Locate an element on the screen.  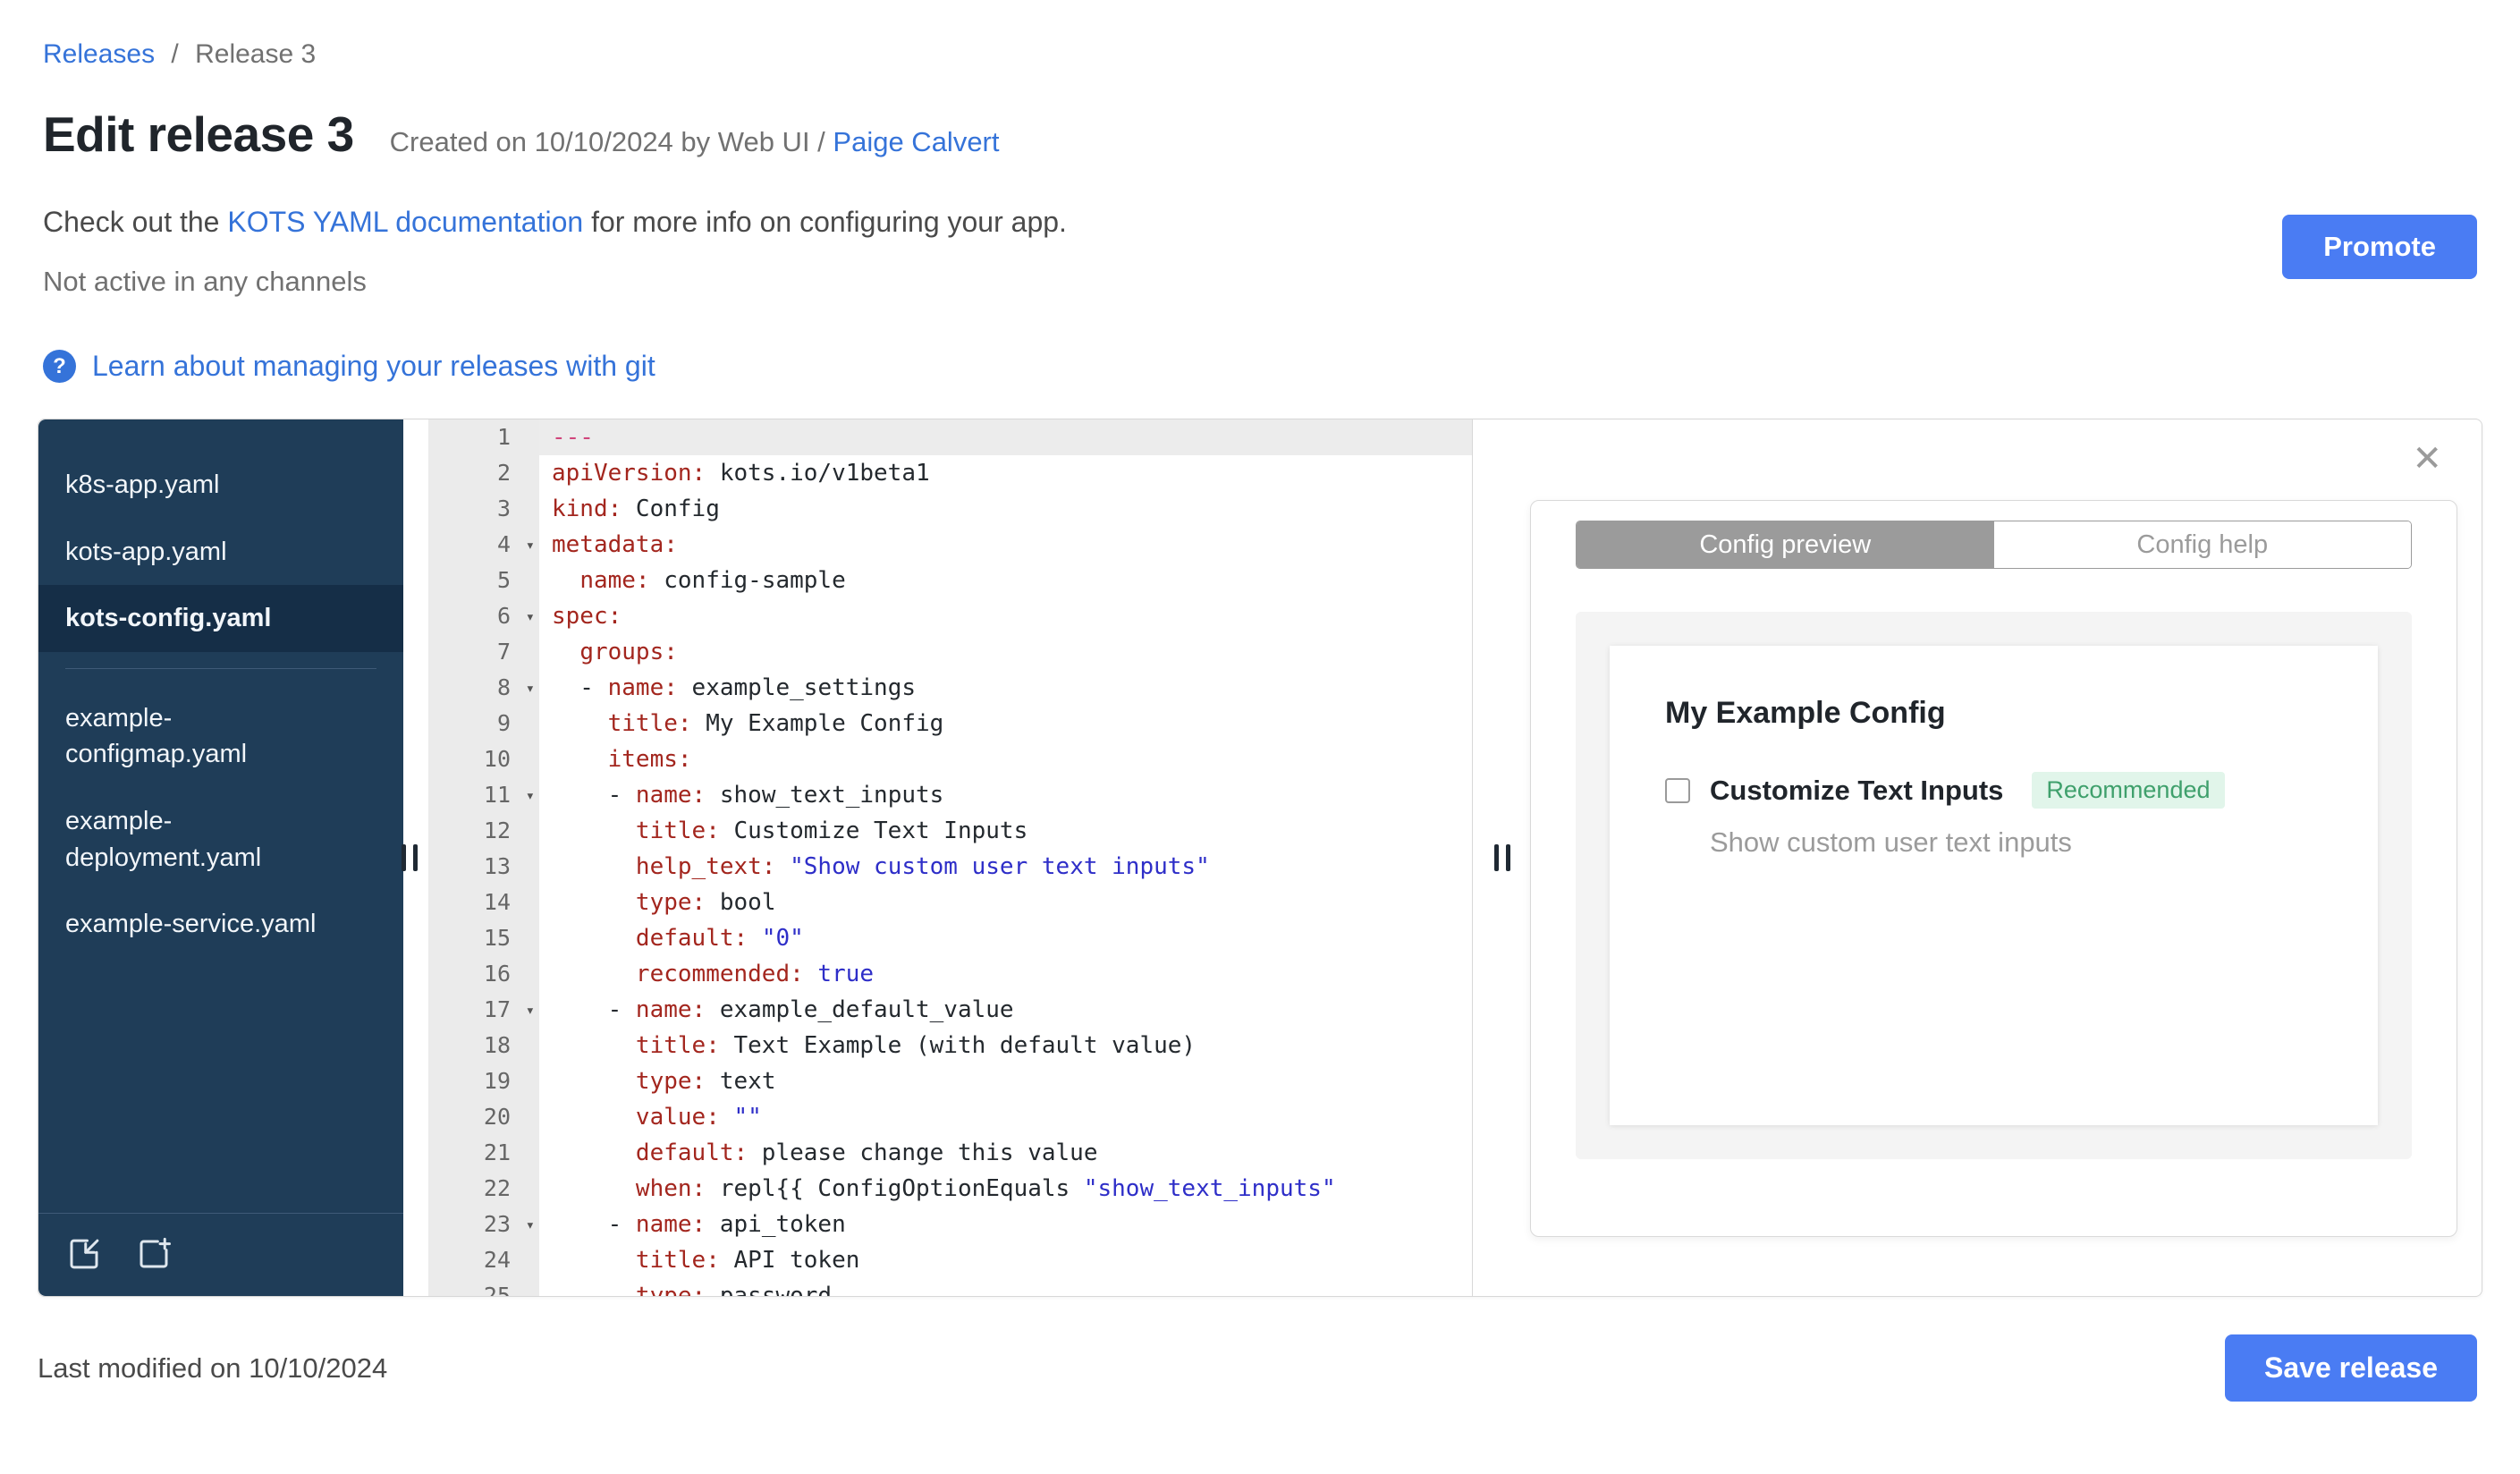
sidebar-drag-handle is located at coordinates (410, 857).